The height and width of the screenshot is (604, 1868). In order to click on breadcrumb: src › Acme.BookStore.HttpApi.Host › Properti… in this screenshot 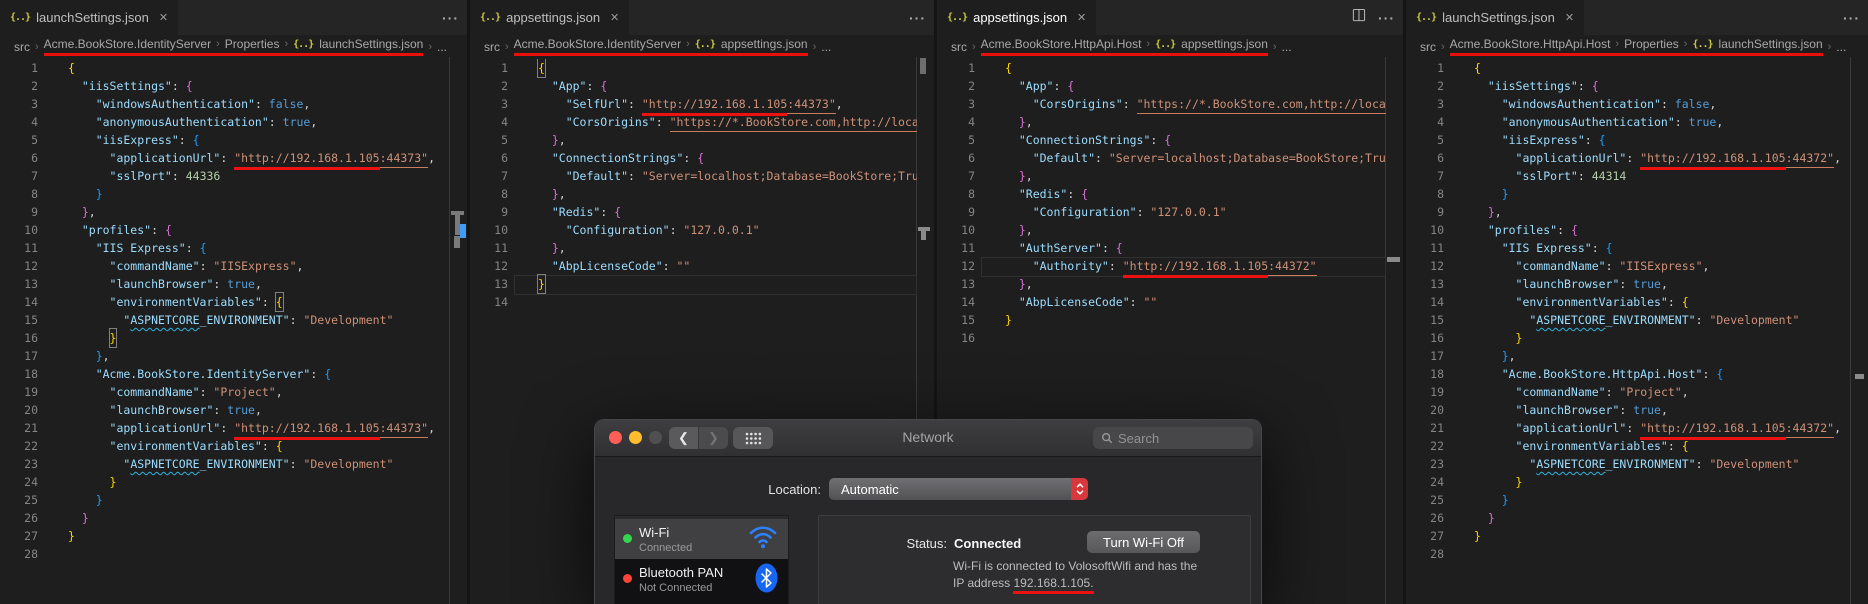, I will do `click(1637, 46)`.